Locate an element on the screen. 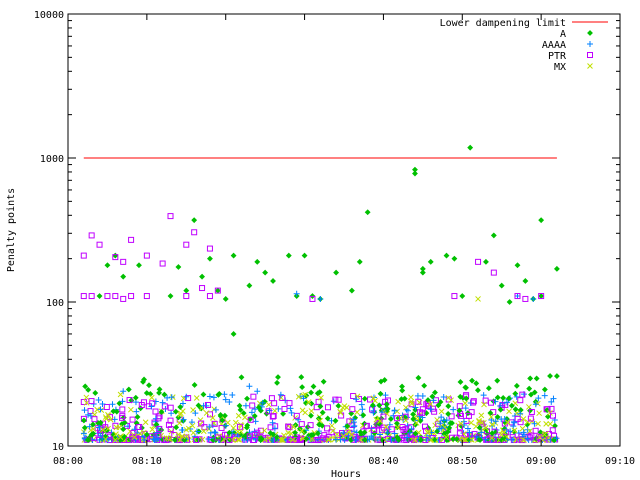  x-tick-label: 08:20 is located at coordinates (226, 461).